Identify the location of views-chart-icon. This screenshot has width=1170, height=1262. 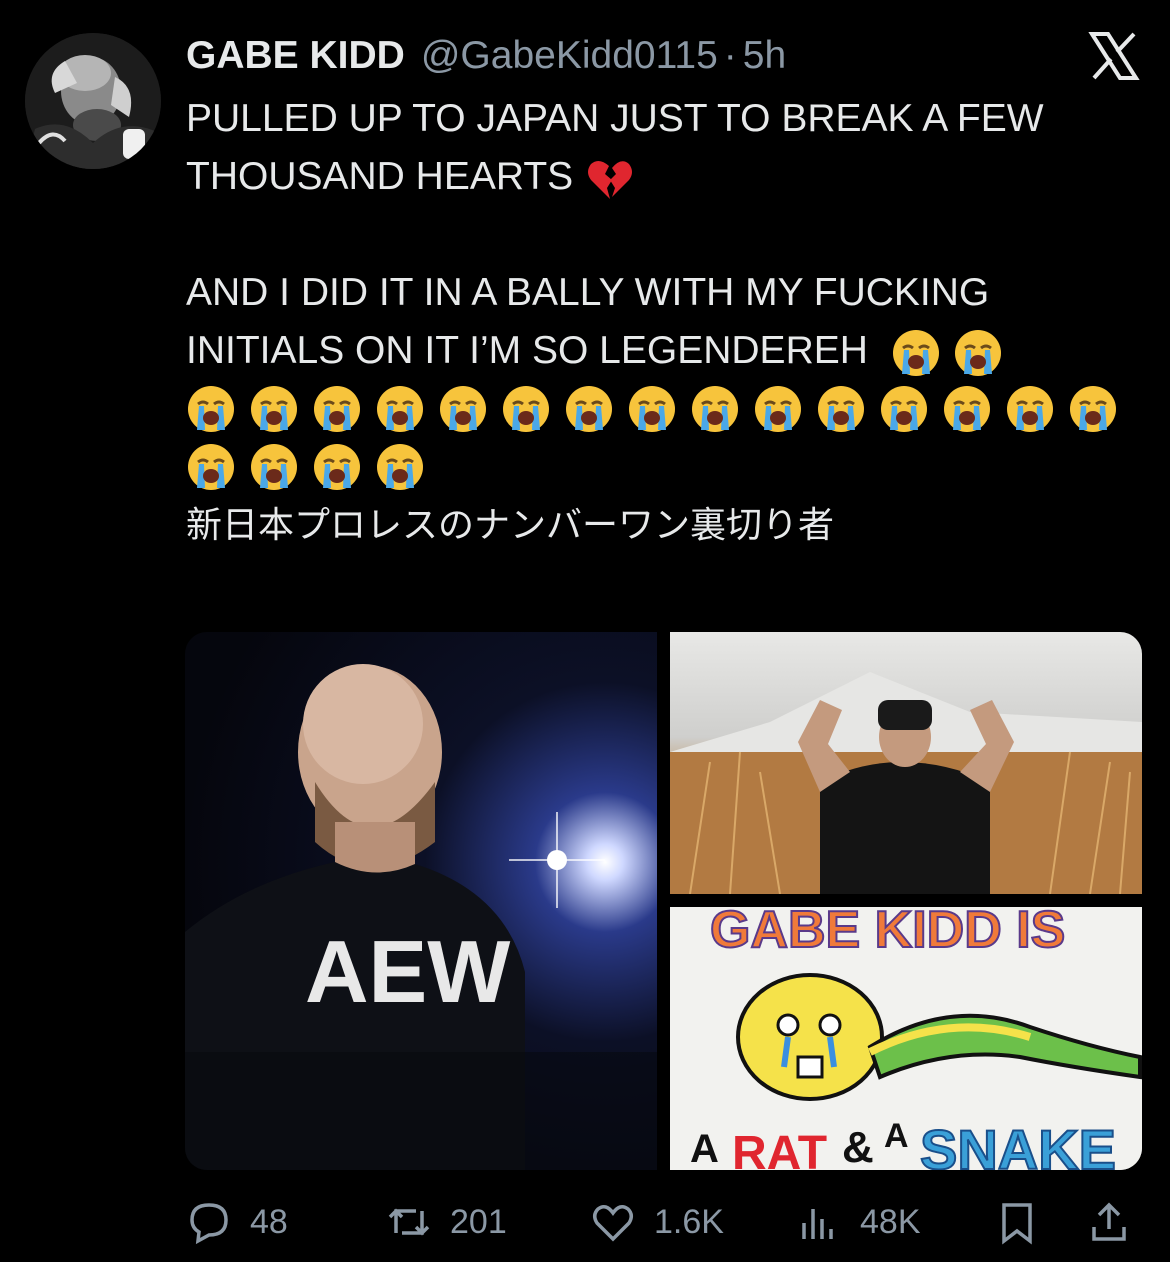
(817, 1224).